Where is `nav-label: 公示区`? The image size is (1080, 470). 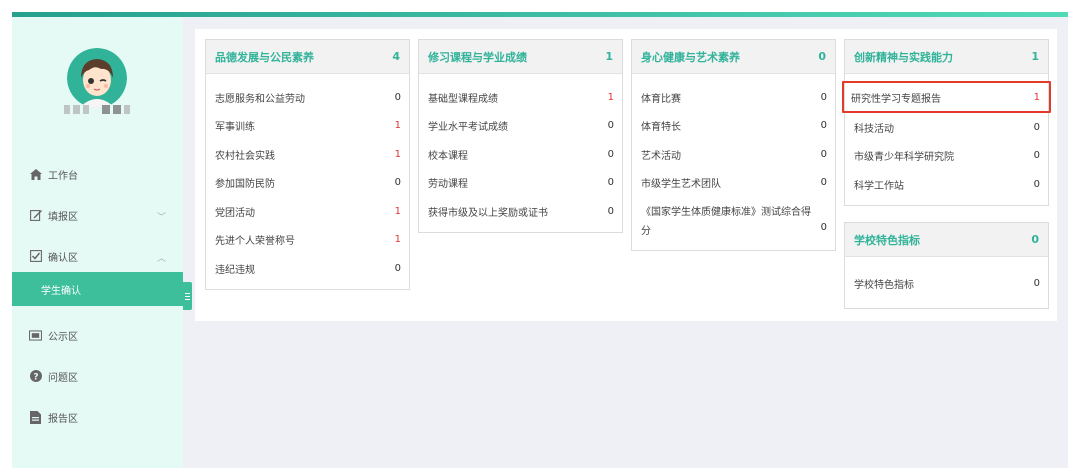 nav-label: 公示区 is located at coordinates (63, 337).